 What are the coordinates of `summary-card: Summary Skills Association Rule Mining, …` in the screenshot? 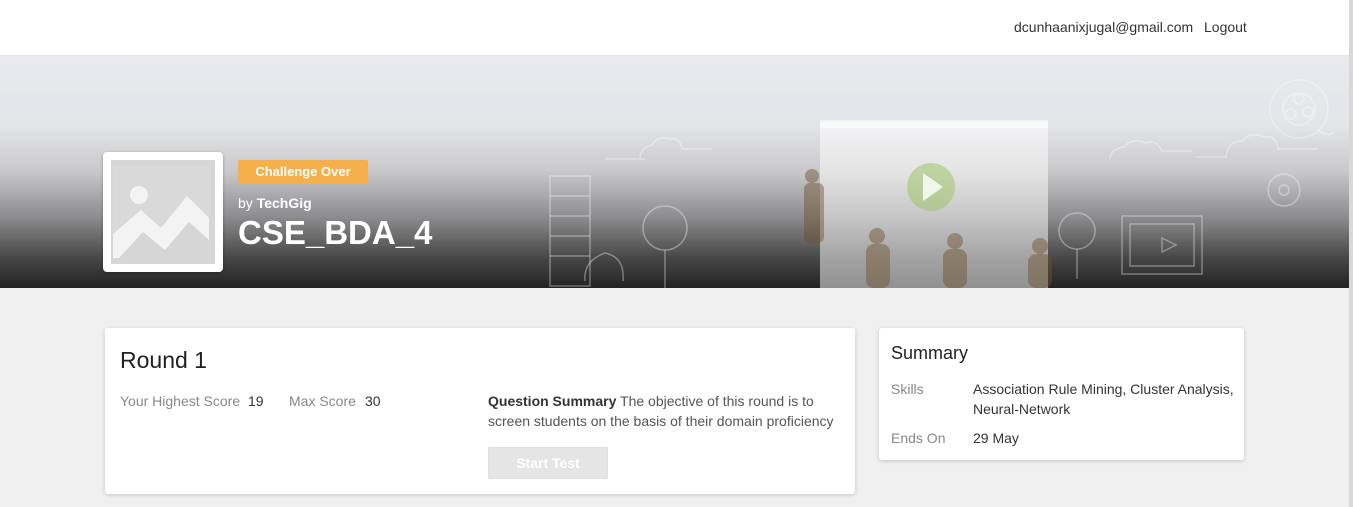 It's located at (1061, 394).